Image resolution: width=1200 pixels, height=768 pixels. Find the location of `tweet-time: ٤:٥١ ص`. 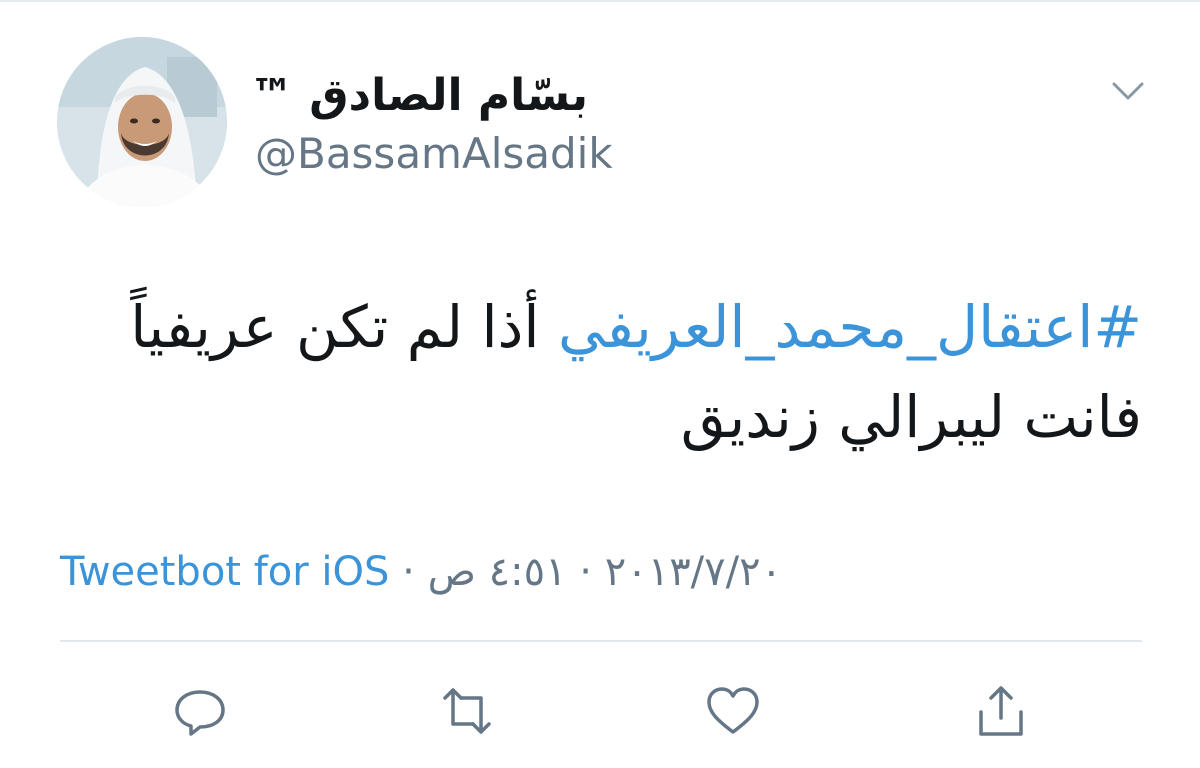

tweet-time: ٤:٥١ ص is located at coordinates (497, 572).